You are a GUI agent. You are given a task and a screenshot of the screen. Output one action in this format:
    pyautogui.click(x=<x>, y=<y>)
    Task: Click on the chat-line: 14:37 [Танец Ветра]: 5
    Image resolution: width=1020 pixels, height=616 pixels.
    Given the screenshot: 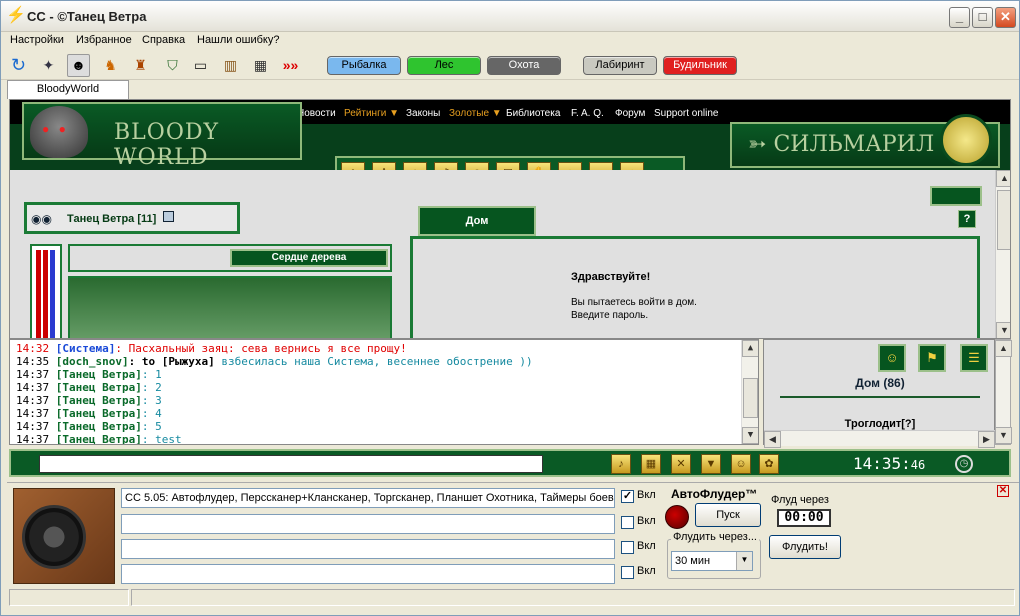 What is the action you would take?
    pyautogui.click(x=89, y=426)
    